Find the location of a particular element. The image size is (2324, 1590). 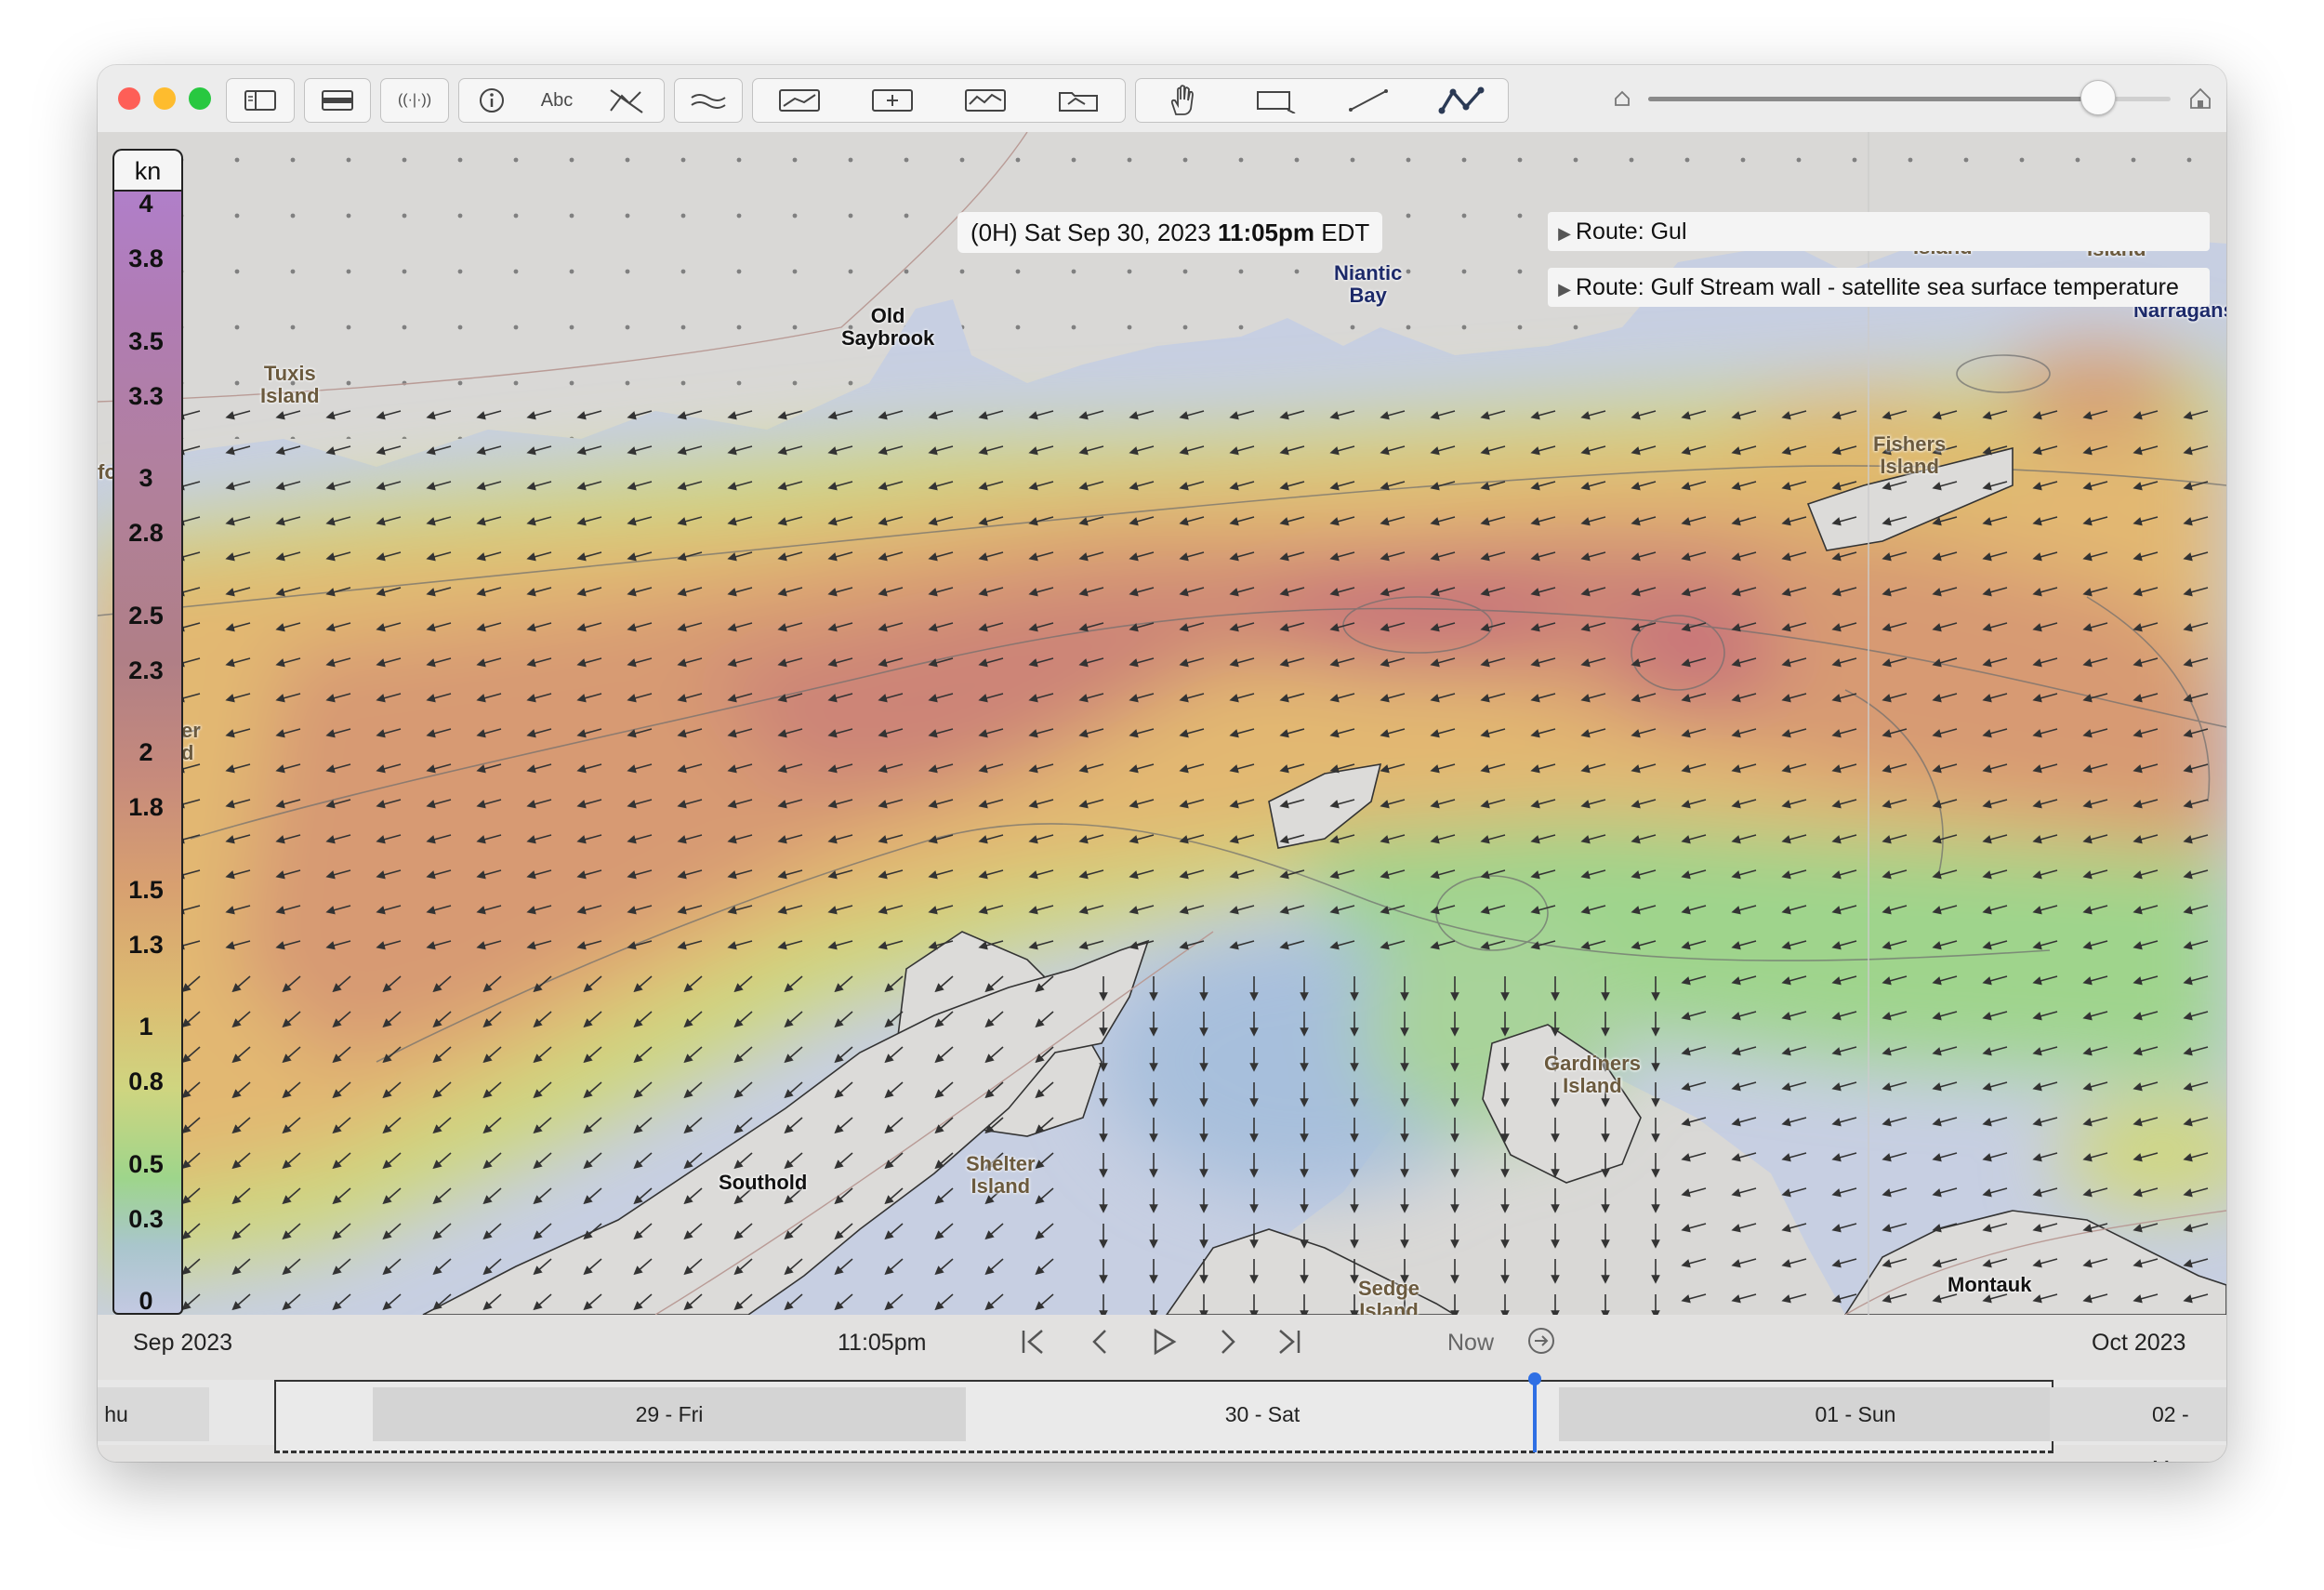

text-labels-button: Abc is located at coordinates (556, 100).